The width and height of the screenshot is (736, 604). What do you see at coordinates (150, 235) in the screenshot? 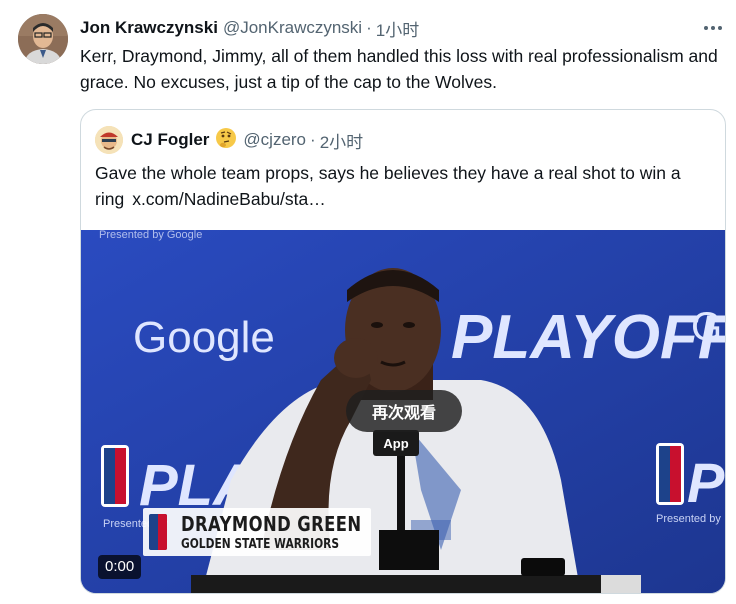
I see `sponsor-top-text: Presented by Google` at bounding box center [150, 235].